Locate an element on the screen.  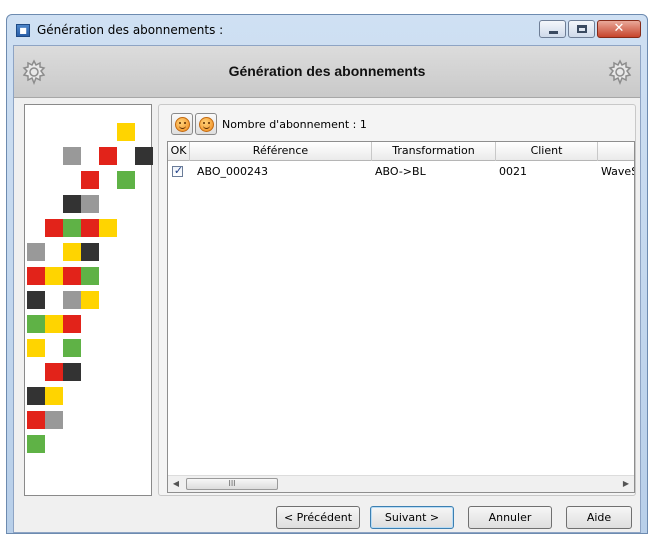
cell-client: 0021 is located at coordinates (513, 171).